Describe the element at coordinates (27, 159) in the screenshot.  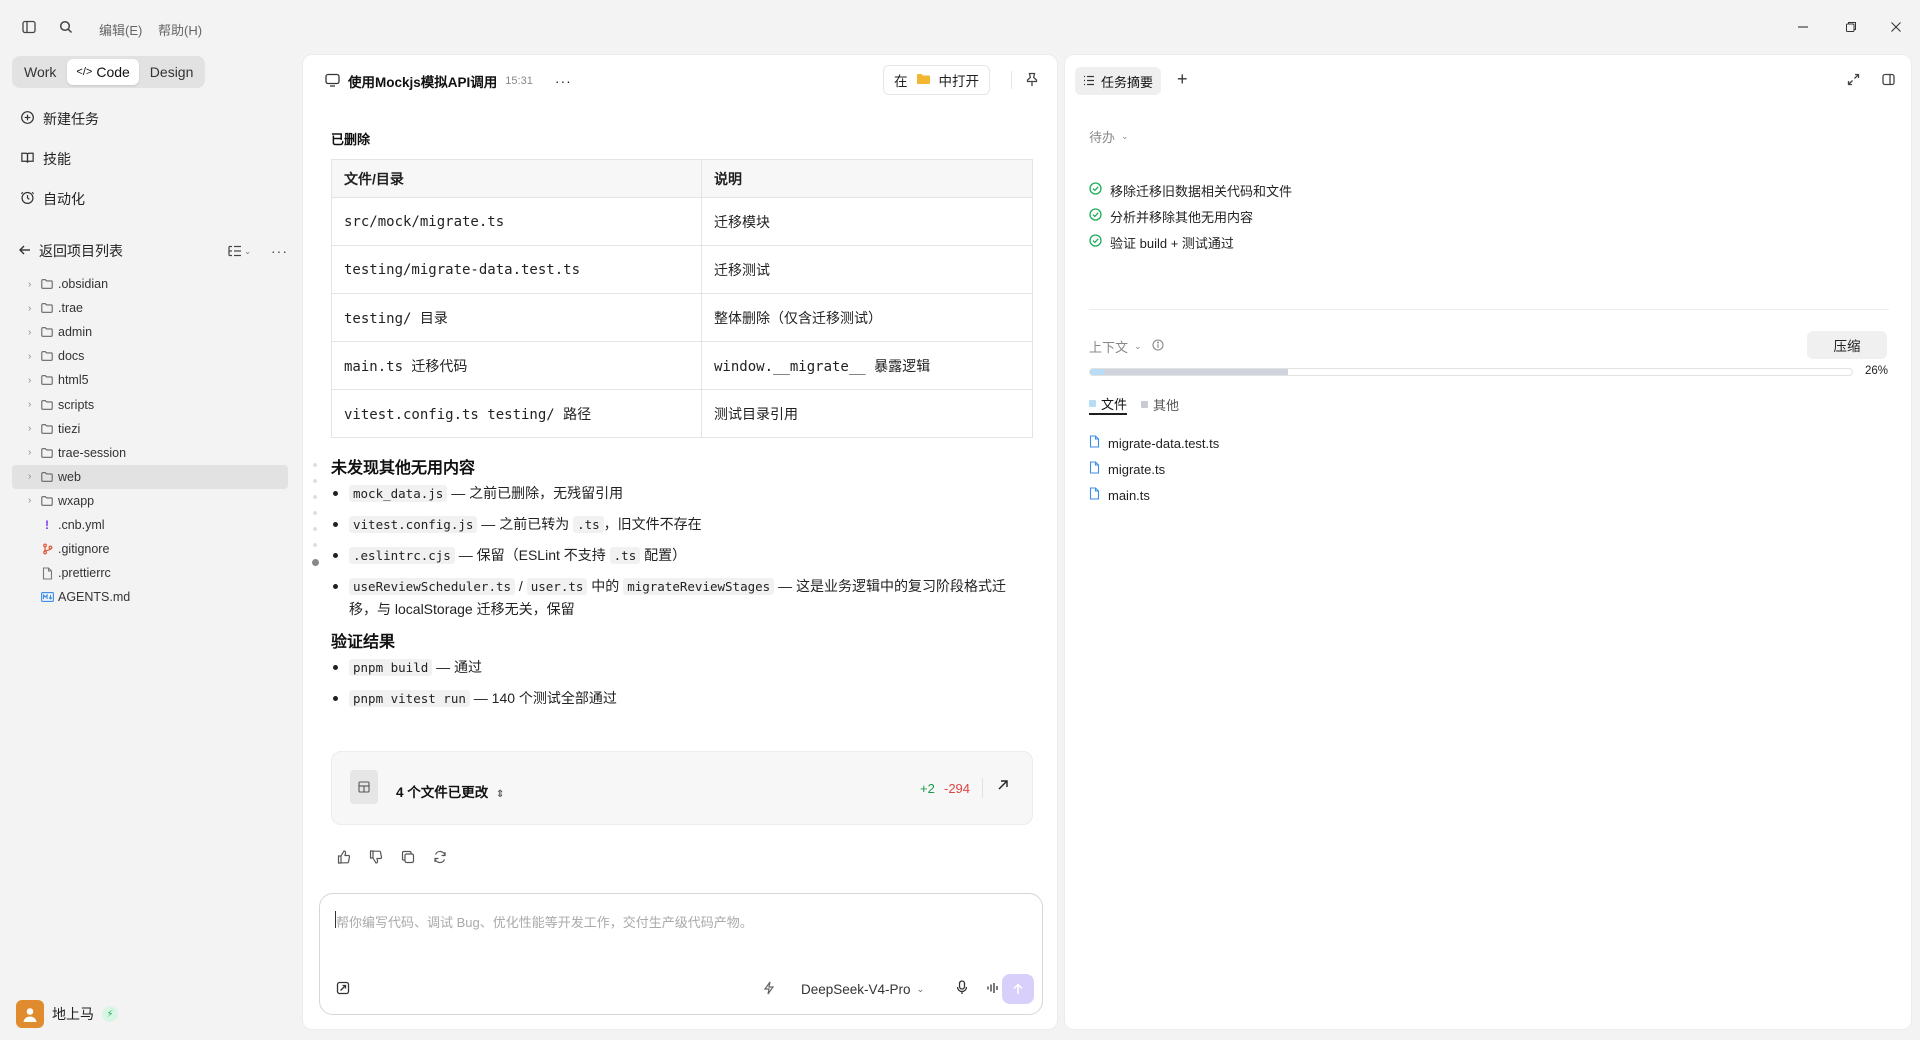
I see `book-icon` at that location.